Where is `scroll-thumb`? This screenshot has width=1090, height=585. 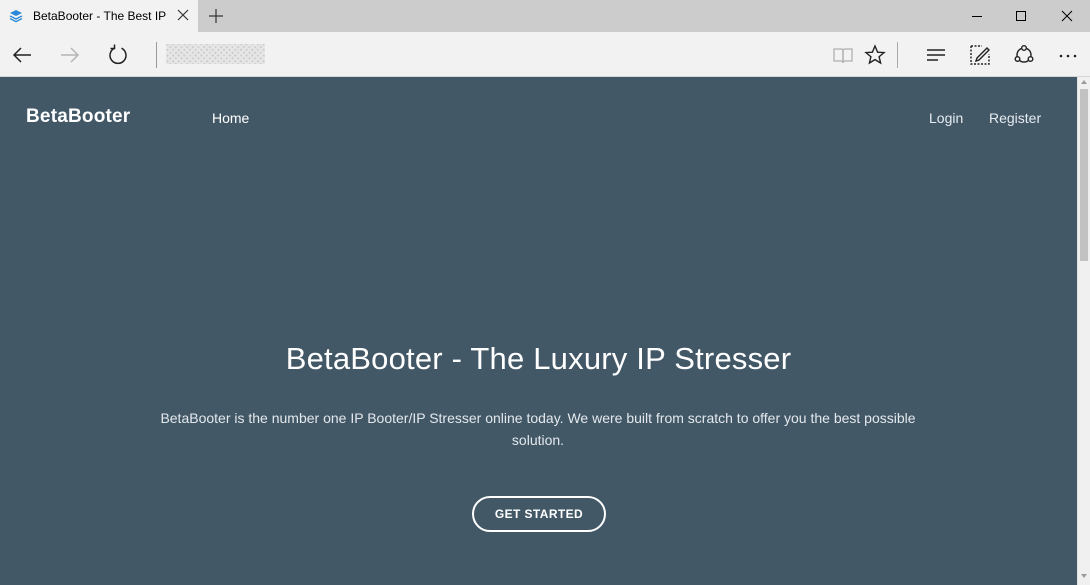 scroll-thumb is located at coordinates (1084, 175).